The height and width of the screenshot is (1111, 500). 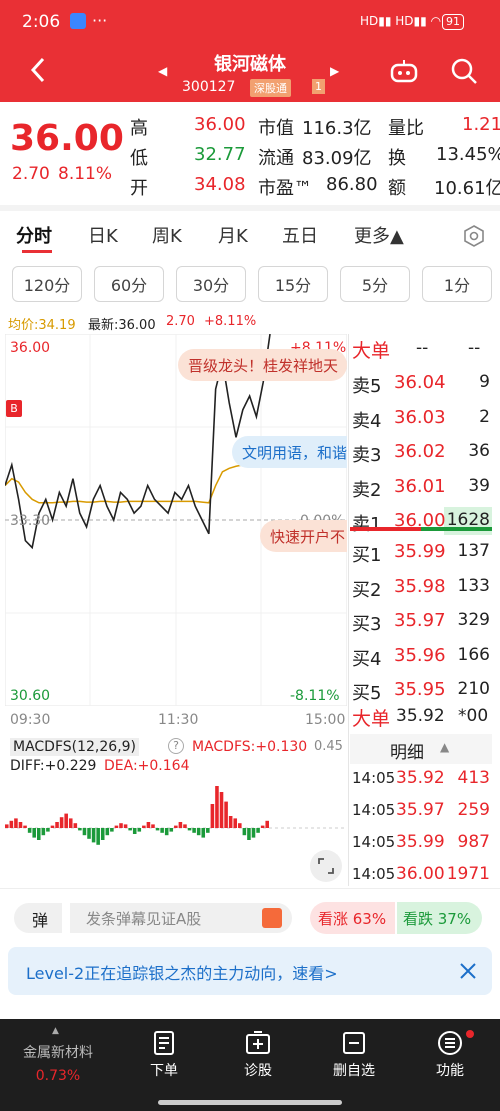 I want to click on tab-five-day: 五日, so click(x=300, y=235).